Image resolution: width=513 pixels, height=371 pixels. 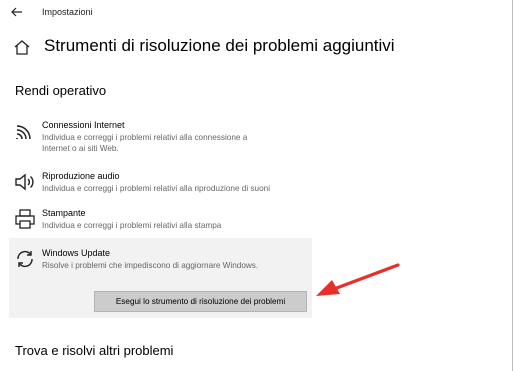 What do you see at coordinates (76, 253) in the screenshot?
I see `item-name: Windows Update` at bounding box center [76, 253].